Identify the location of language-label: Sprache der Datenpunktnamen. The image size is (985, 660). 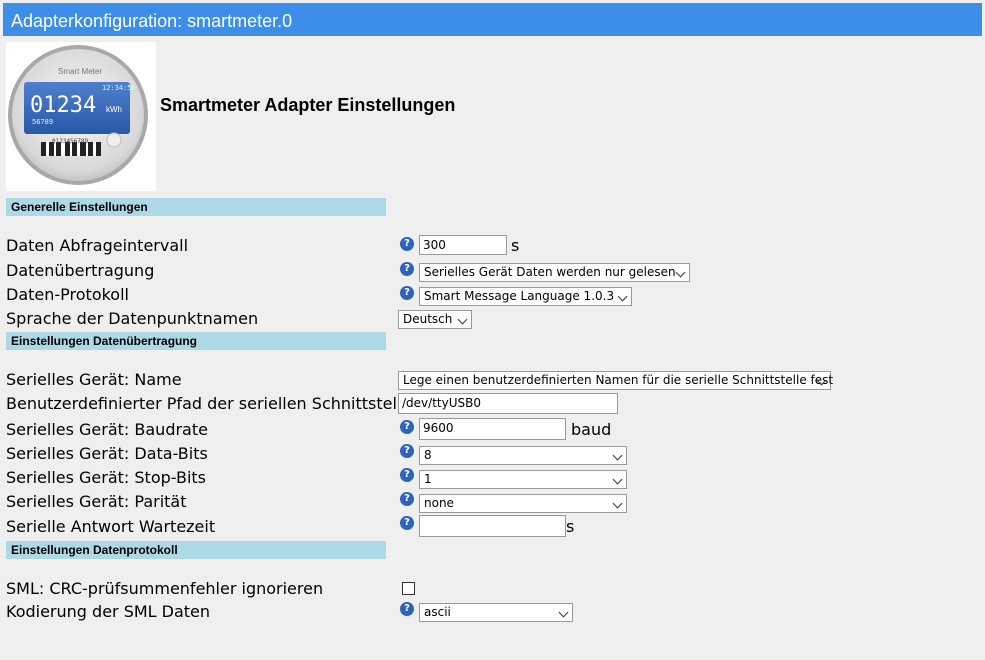
(132, 318).